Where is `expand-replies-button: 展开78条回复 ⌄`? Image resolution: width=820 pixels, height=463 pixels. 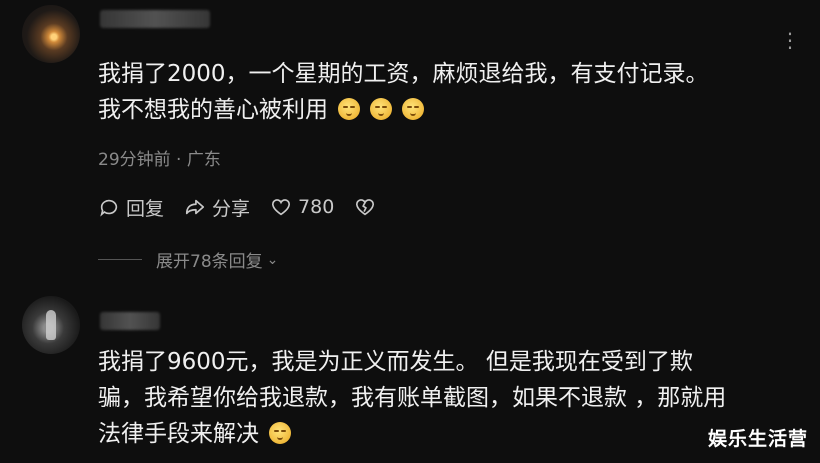
expand-replies-button: 展开78条回复 ⌄ is located at coordinates (188, 259).